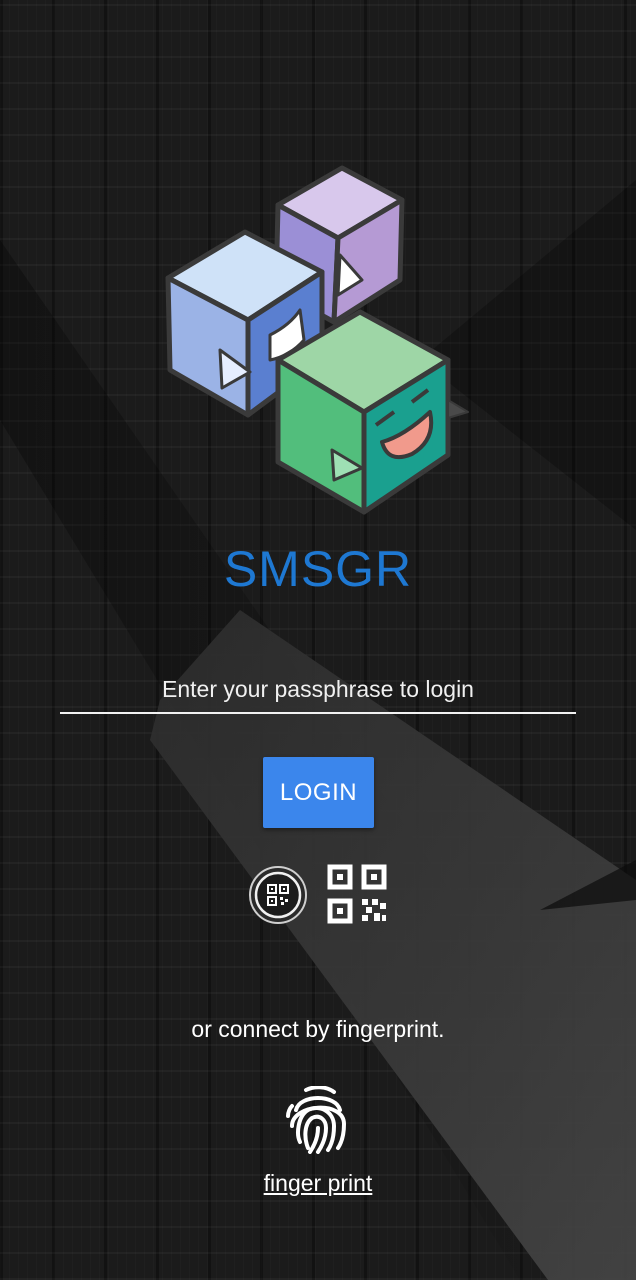  I want to click on fingerprint-prompt: or connect by fingerprint., so click(318, 1029).